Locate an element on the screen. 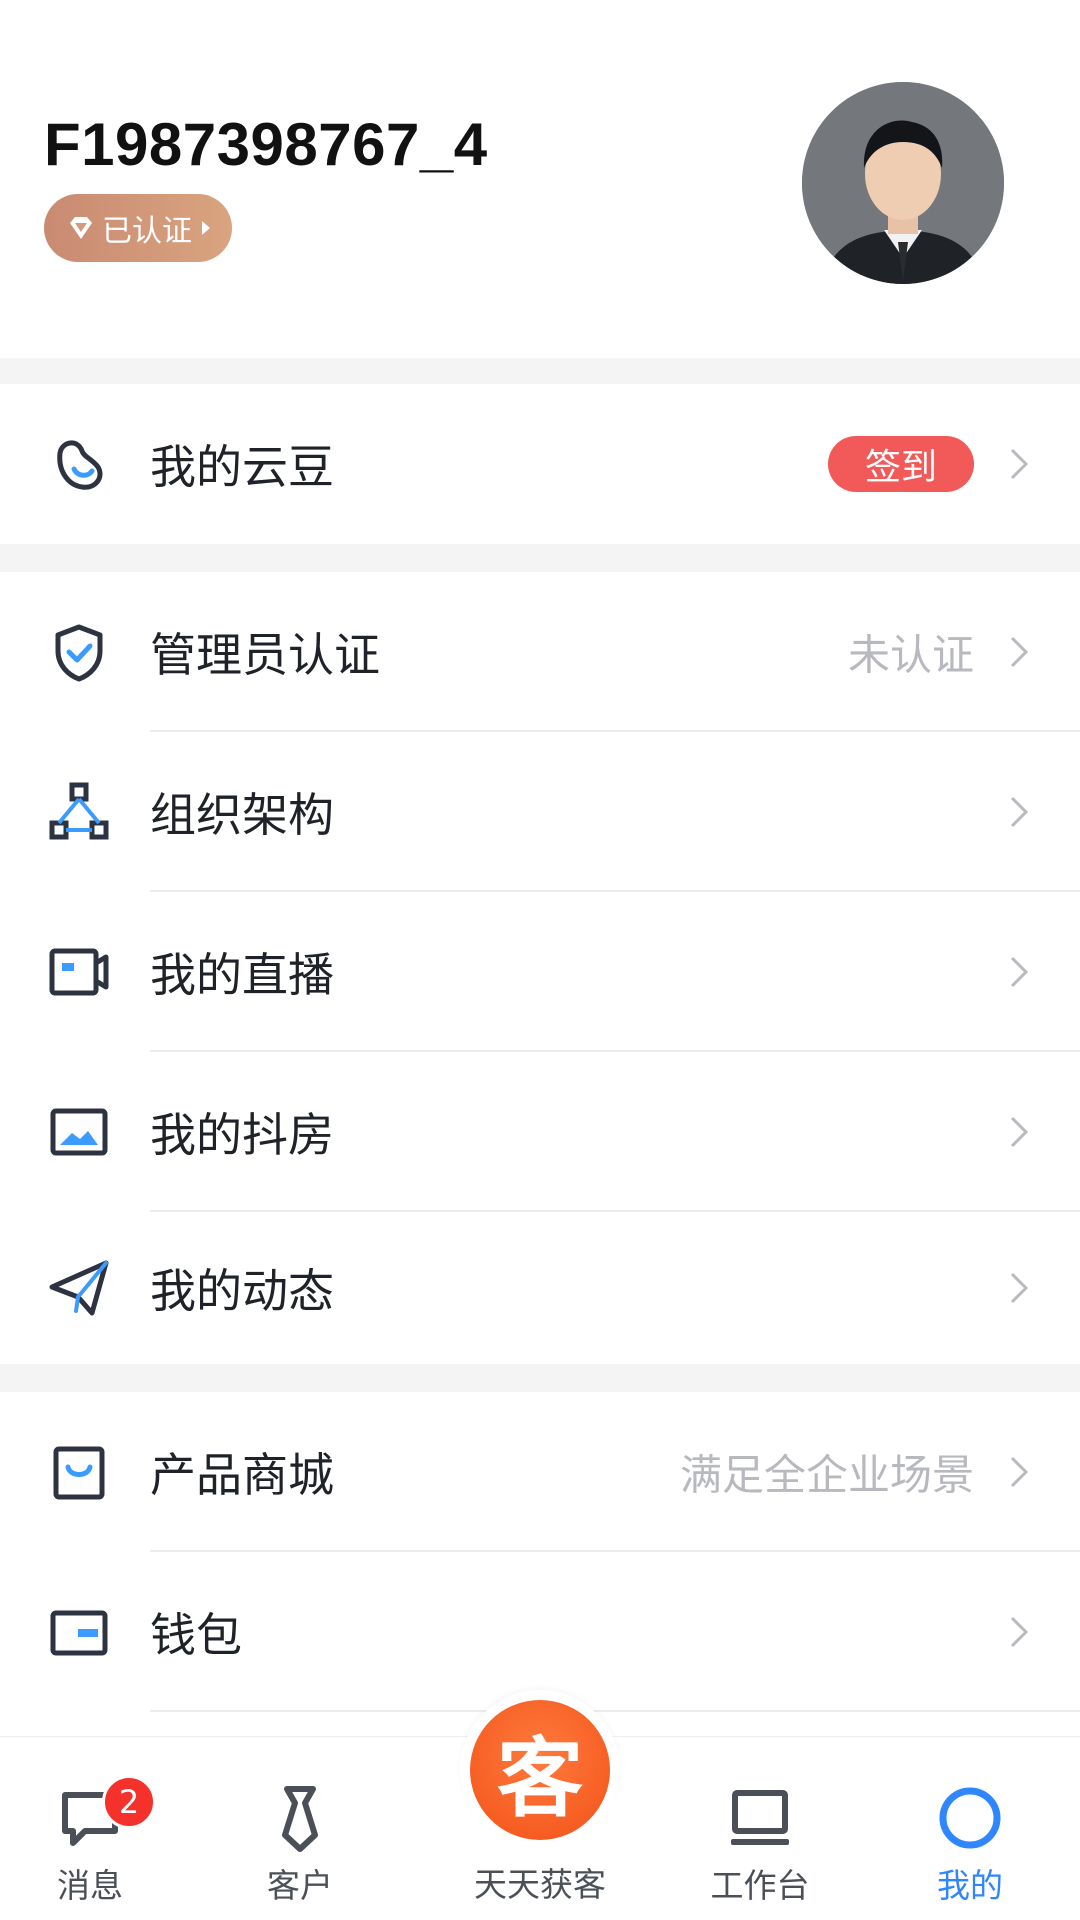 This screenshot has height=1920, width=1080. arrow-right-icon is located at coordinates (206, 228).